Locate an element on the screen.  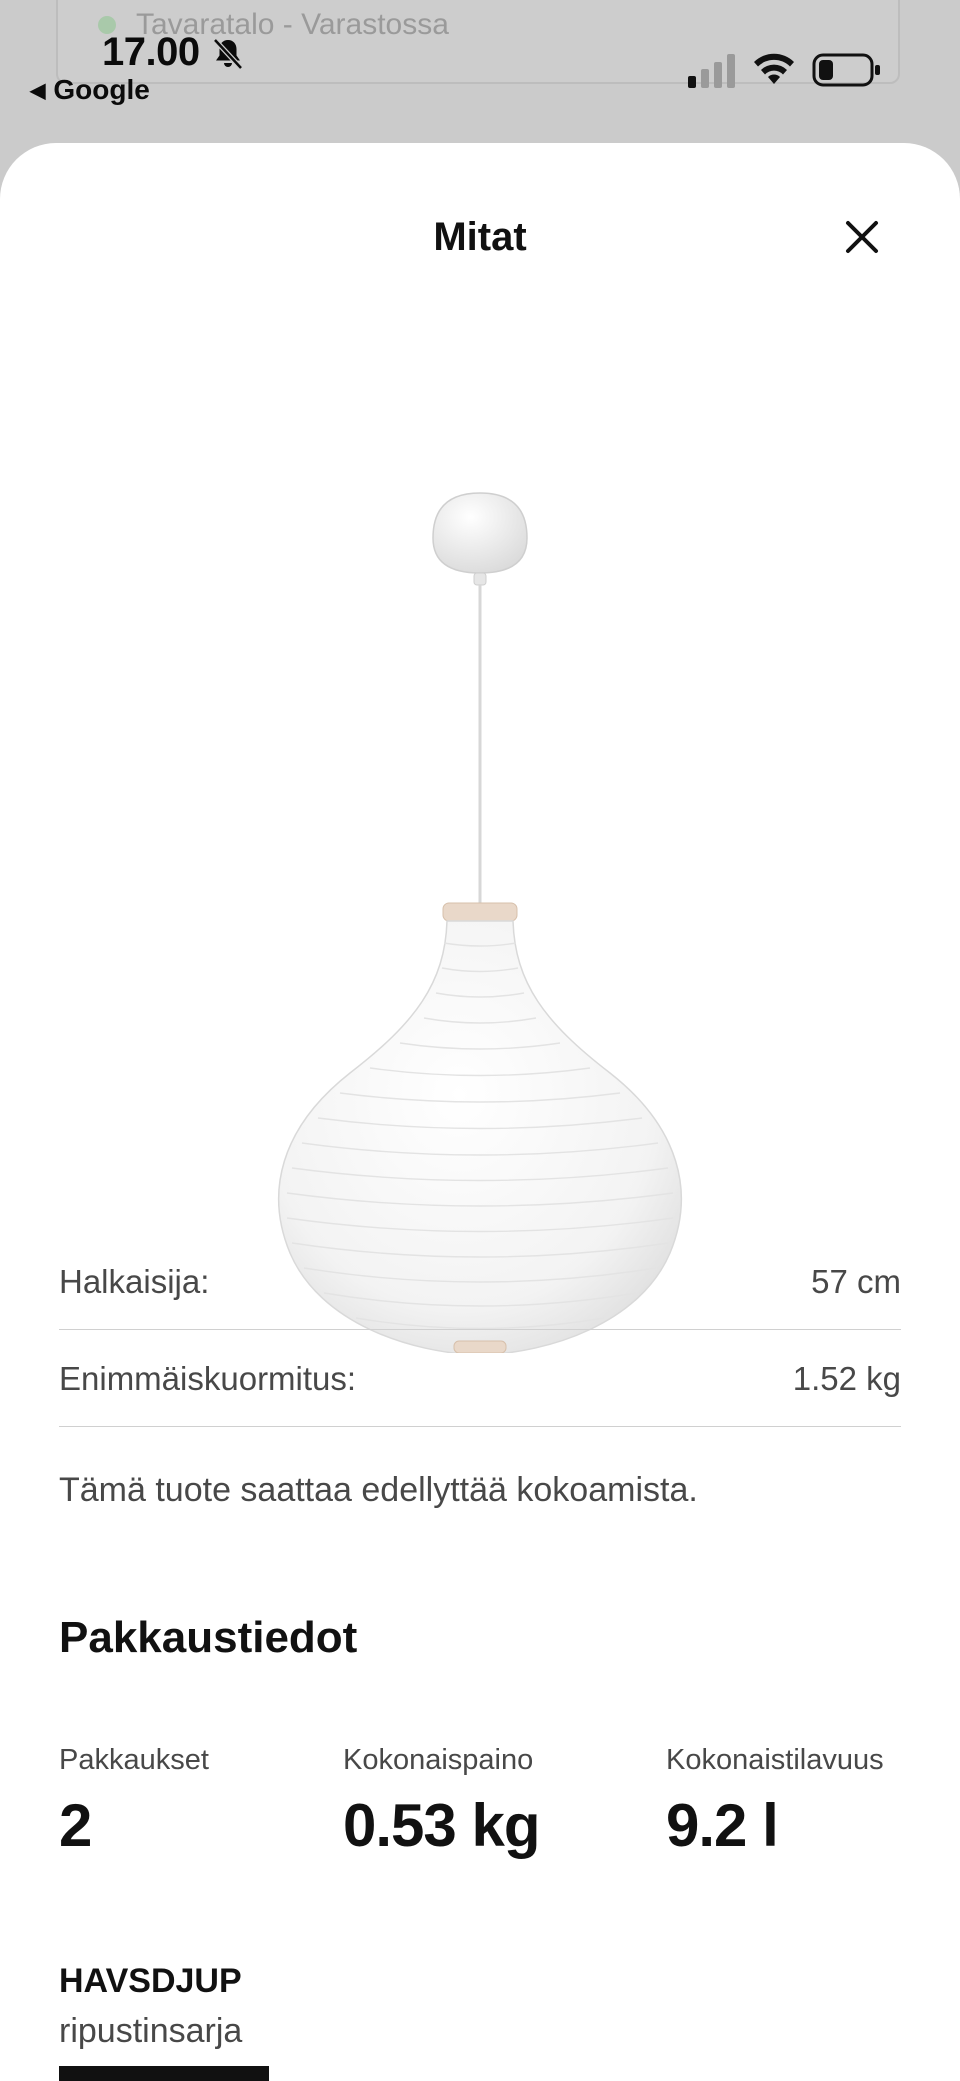
close-icon is located at coordinates (862, 237).